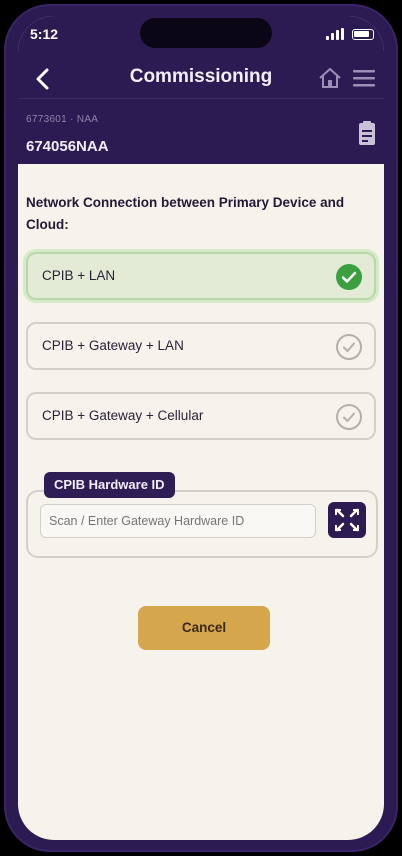 The height and width of the screenshot is (856, 402). I want to click on signal-icon, so click(335, 34).